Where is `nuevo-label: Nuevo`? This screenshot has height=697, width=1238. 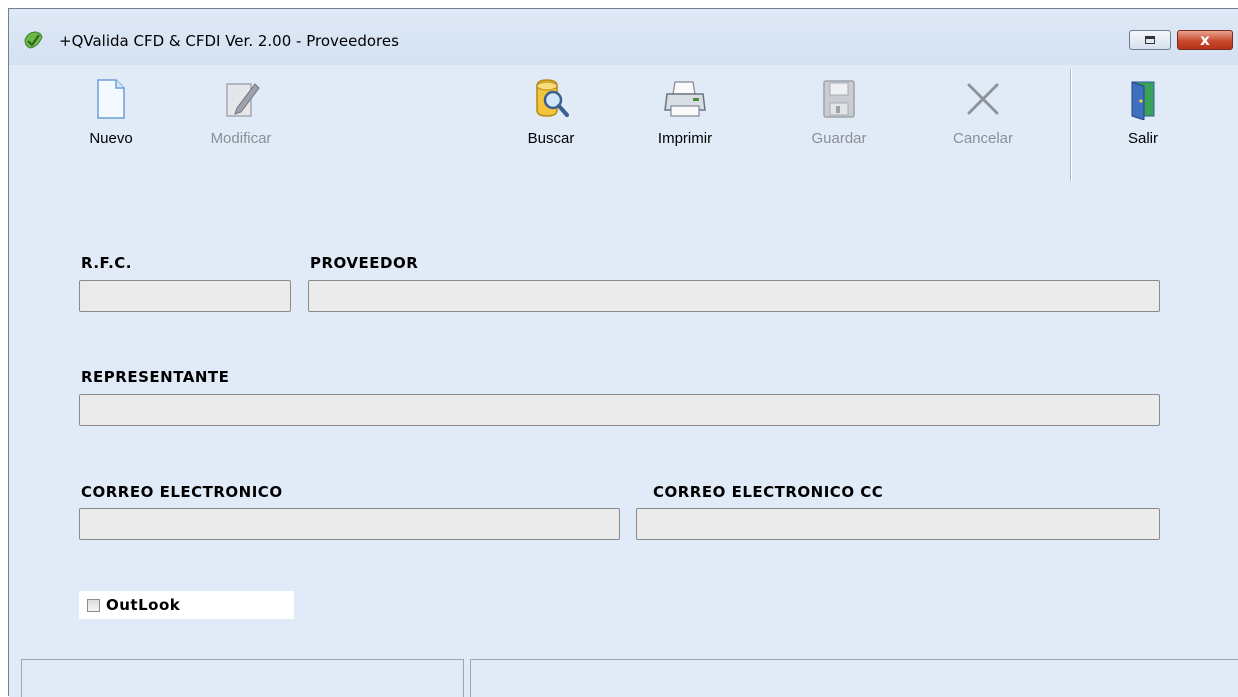
nuevo-label: Nuevo is located at coordinates (111, 138).